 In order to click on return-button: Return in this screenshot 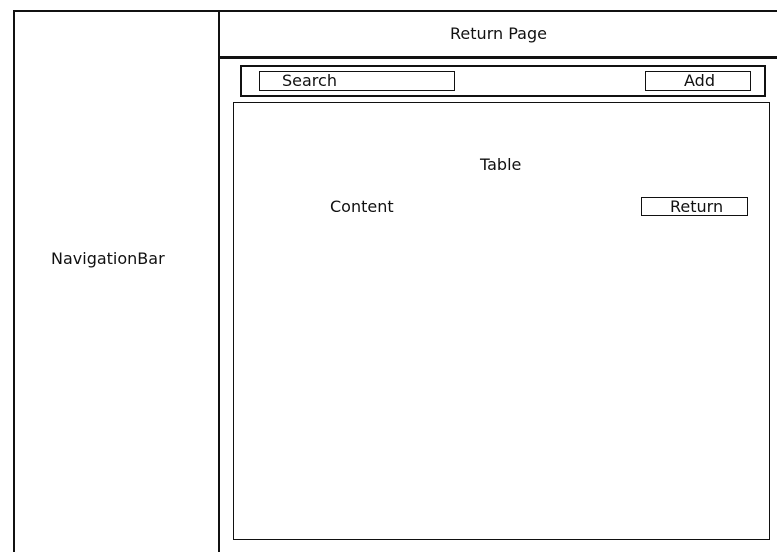, I will do `click(694, 206)`.